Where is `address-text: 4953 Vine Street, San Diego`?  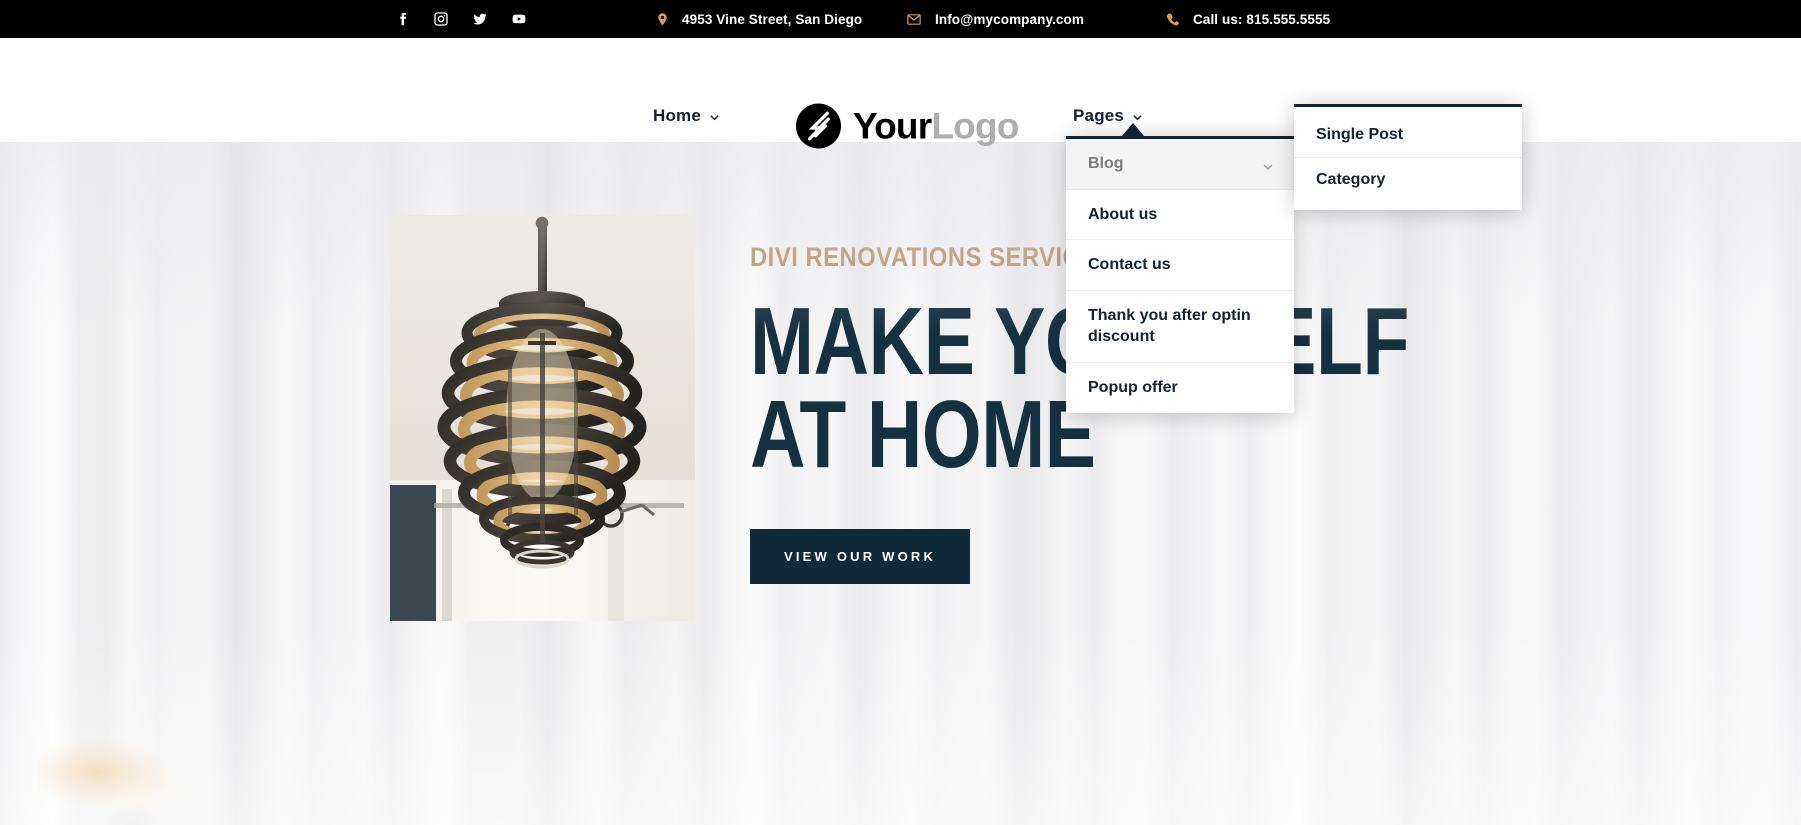
address-text: 4953 Vine Street, San Diego is located at coordinates (772, 19).